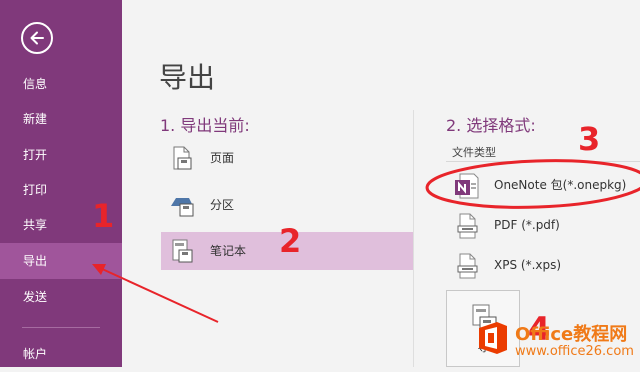 This screenshot has width=640, height=372. Describe the element at coordinates (474, 152) in the screenshot. I see `file-type-header: 文件类型` at that location.